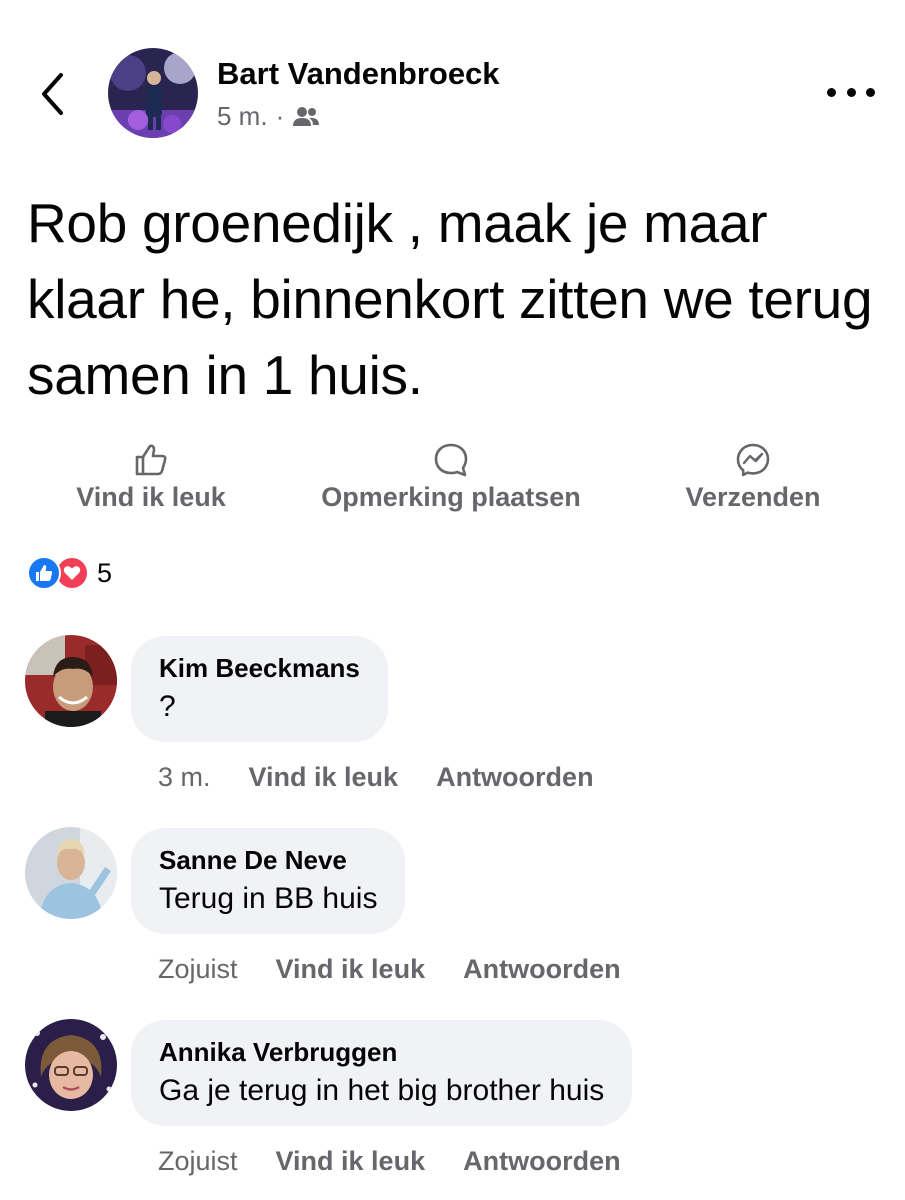 Image resolution: width=905 pixels, height=1200 pixels. Describe the element at coordinates (184, 777) in the screenshot. I see `comment-time: 3 m.` at that location.